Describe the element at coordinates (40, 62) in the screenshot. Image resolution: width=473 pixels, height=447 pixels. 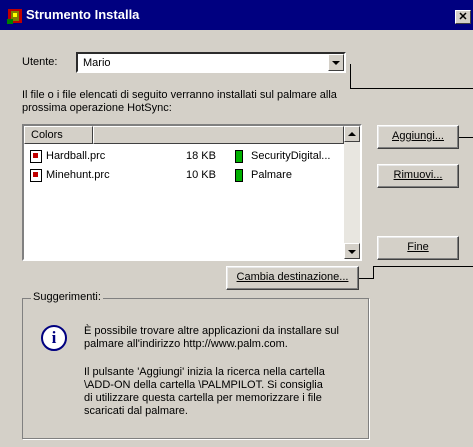
I see `user-label: Utente:` at that location.